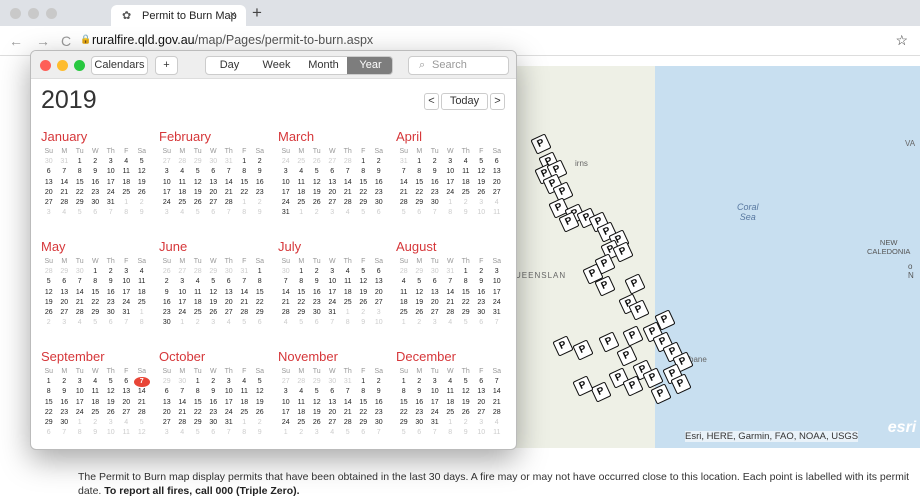 The image size is (920, 502). What do you see at coordinates (260, 213) in the screenshot?
I see `adjacent-month-day: 9` at bounding box center [260, 213].